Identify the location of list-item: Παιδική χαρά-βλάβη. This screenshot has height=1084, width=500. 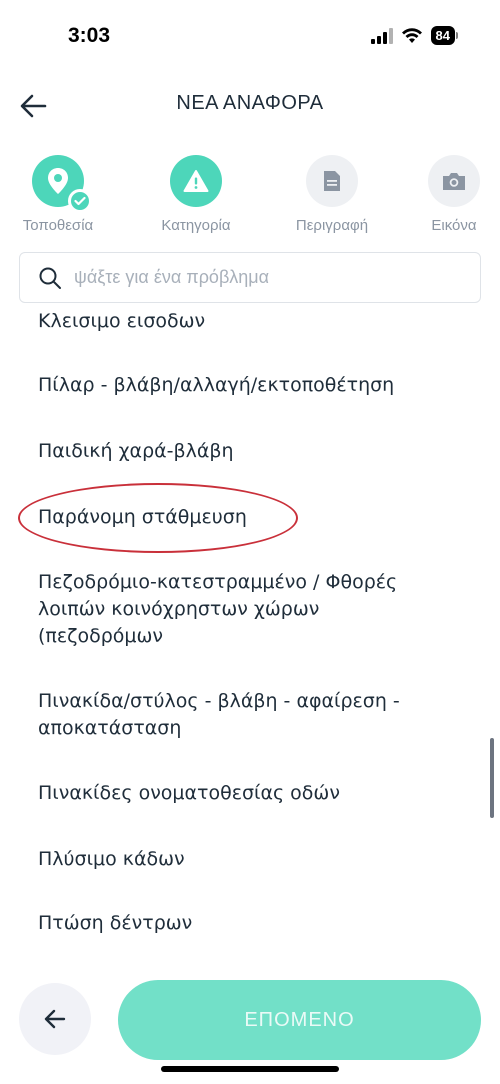
(243, 451).